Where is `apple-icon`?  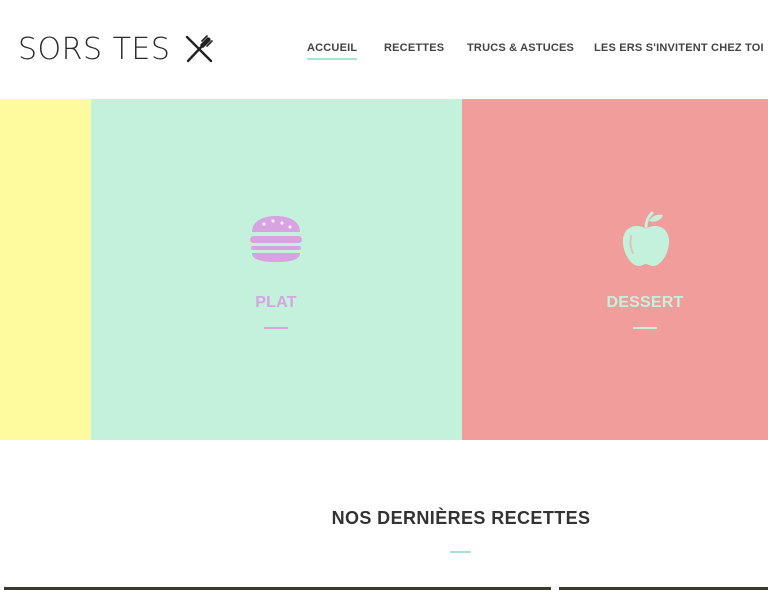 apple-icon is located at coordinates (646, 238).